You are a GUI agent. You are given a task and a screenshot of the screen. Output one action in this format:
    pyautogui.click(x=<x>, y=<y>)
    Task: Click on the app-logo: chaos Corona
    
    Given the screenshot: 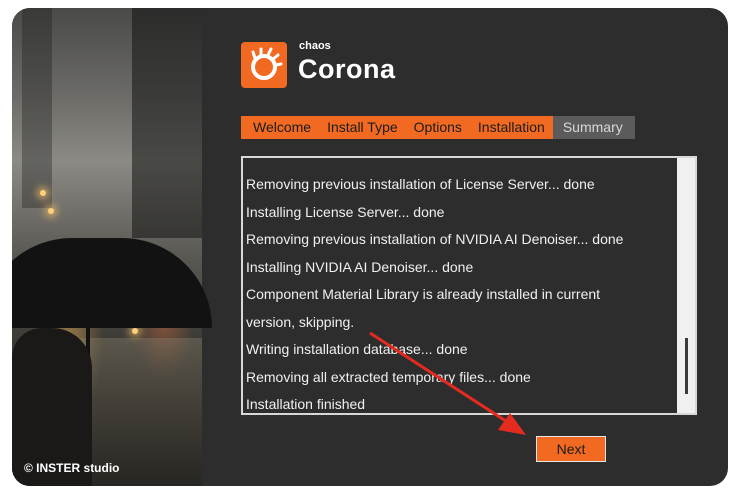 What is the action you would take?
    pyautogui.click(x=331, y=66)
    